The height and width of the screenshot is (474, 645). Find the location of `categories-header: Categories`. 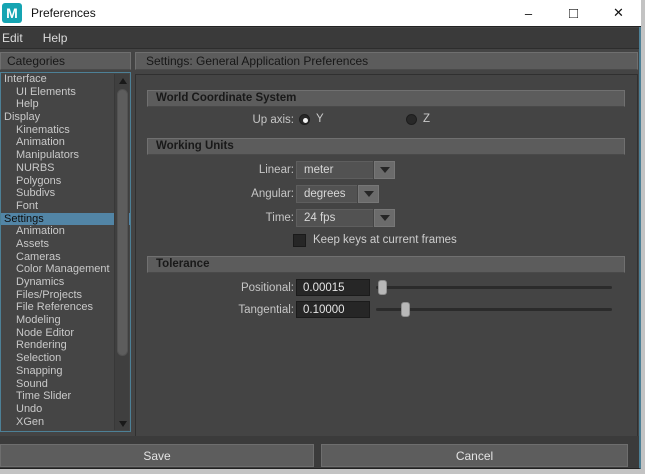

categories-header: Categories is located at coordinates (65, 61).